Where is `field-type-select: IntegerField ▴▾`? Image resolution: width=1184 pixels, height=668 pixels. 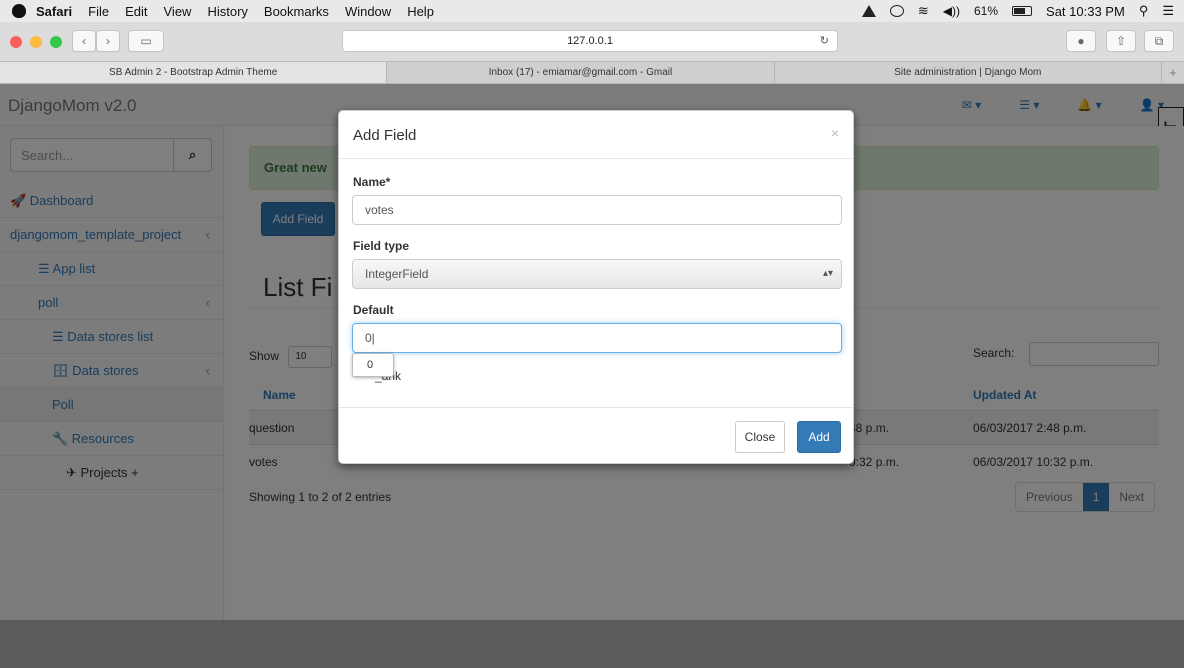
field-type-select: IntegerField ▴▾ is located at coordinates (597, 274).